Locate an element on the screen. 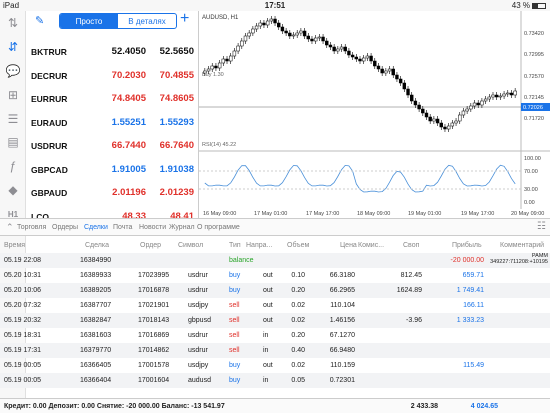 This screenshot has height=413, width=550. tab-0: Торговля is located at coordinates (31, 227).